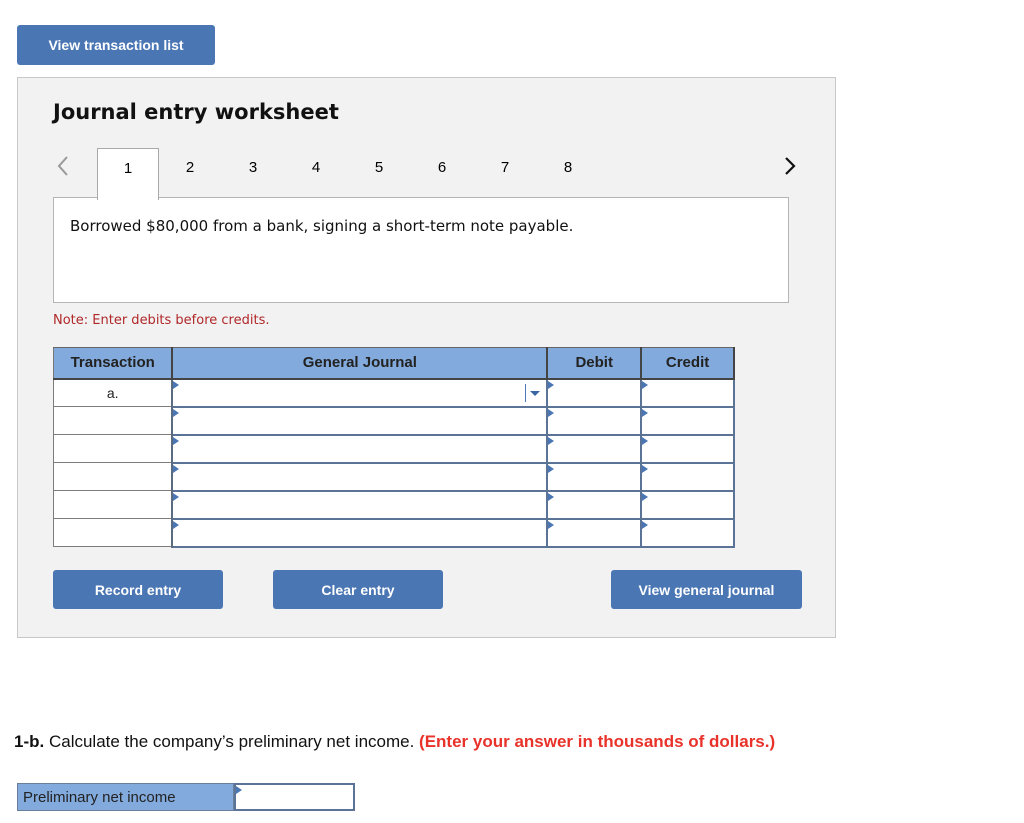  I want to click on header-general-journal: General Journal, so click(360, 363).